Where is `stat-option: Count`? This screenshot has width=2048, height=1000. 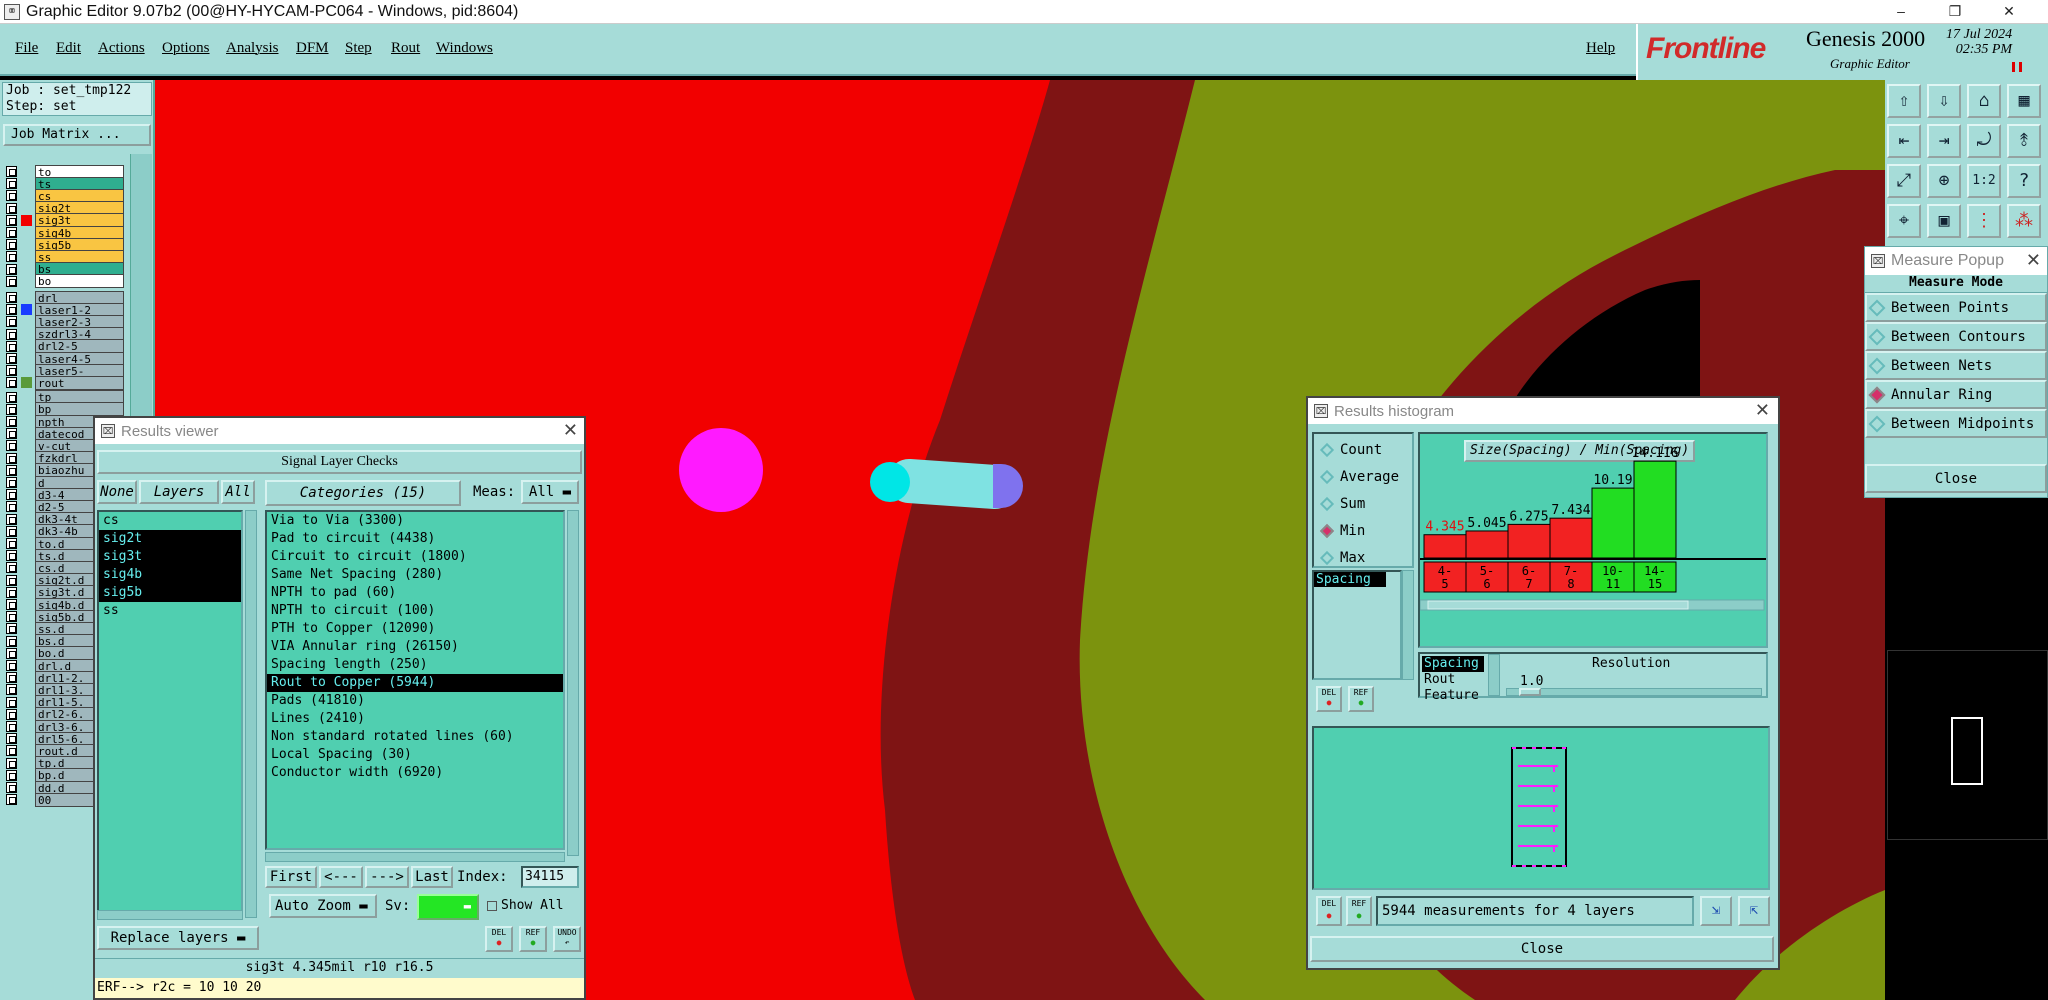
stat-option: Count is located at coordinates (1350, 450).